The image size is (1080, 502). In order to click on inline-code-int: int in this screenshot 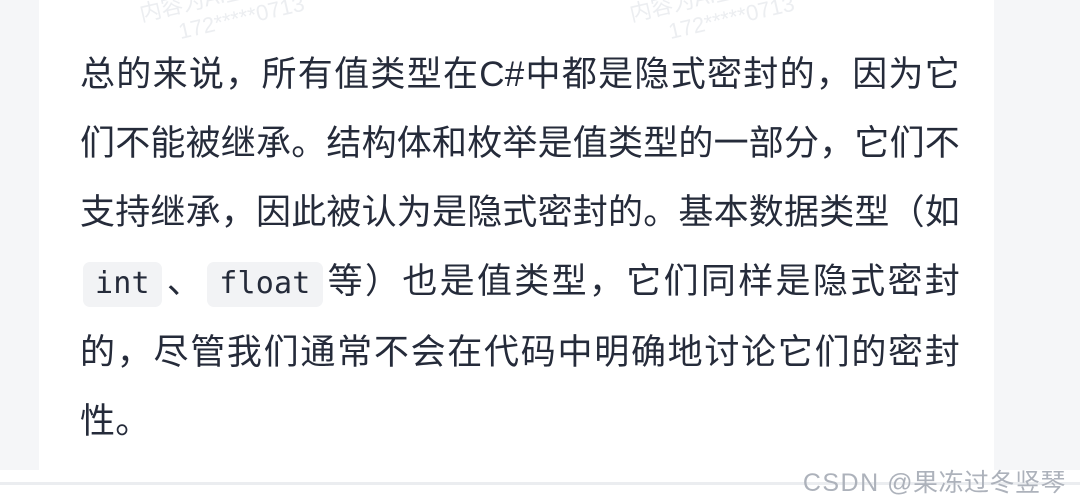, I will do `click(122, 284)`.